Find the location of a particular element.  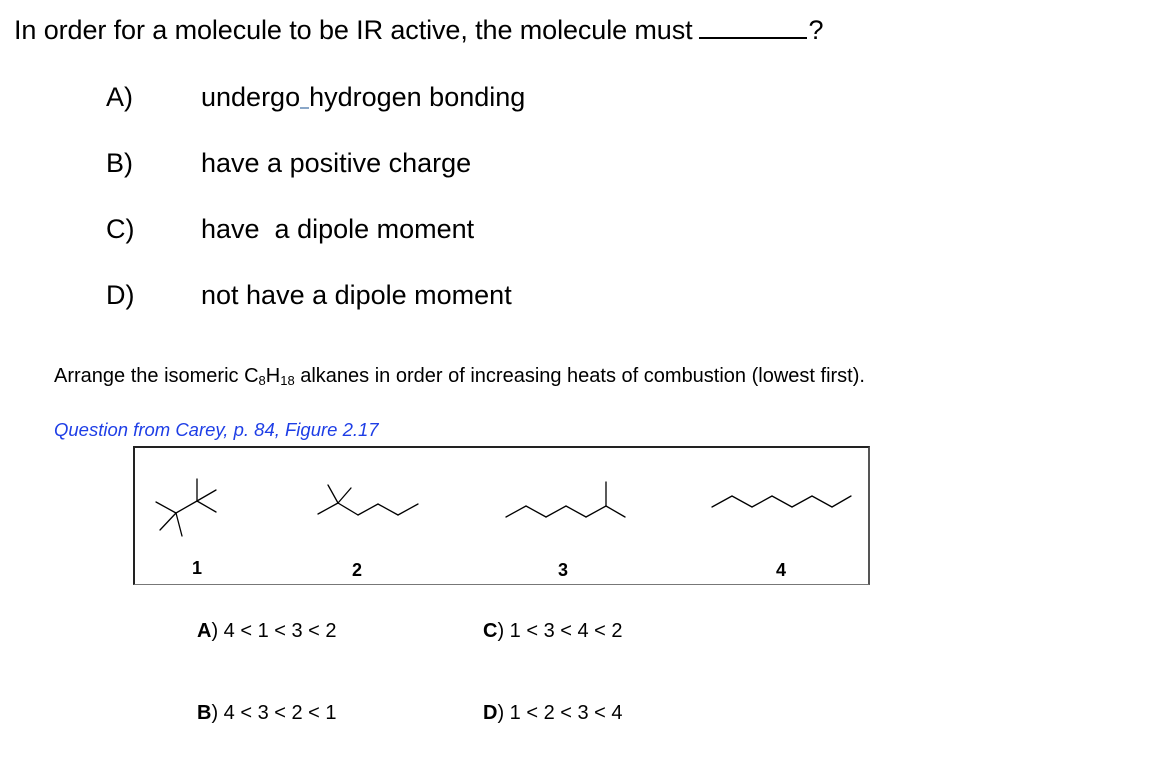

answer-d: D) 1 < 2 < 3 < 4 is located at coordinates (553, 713).